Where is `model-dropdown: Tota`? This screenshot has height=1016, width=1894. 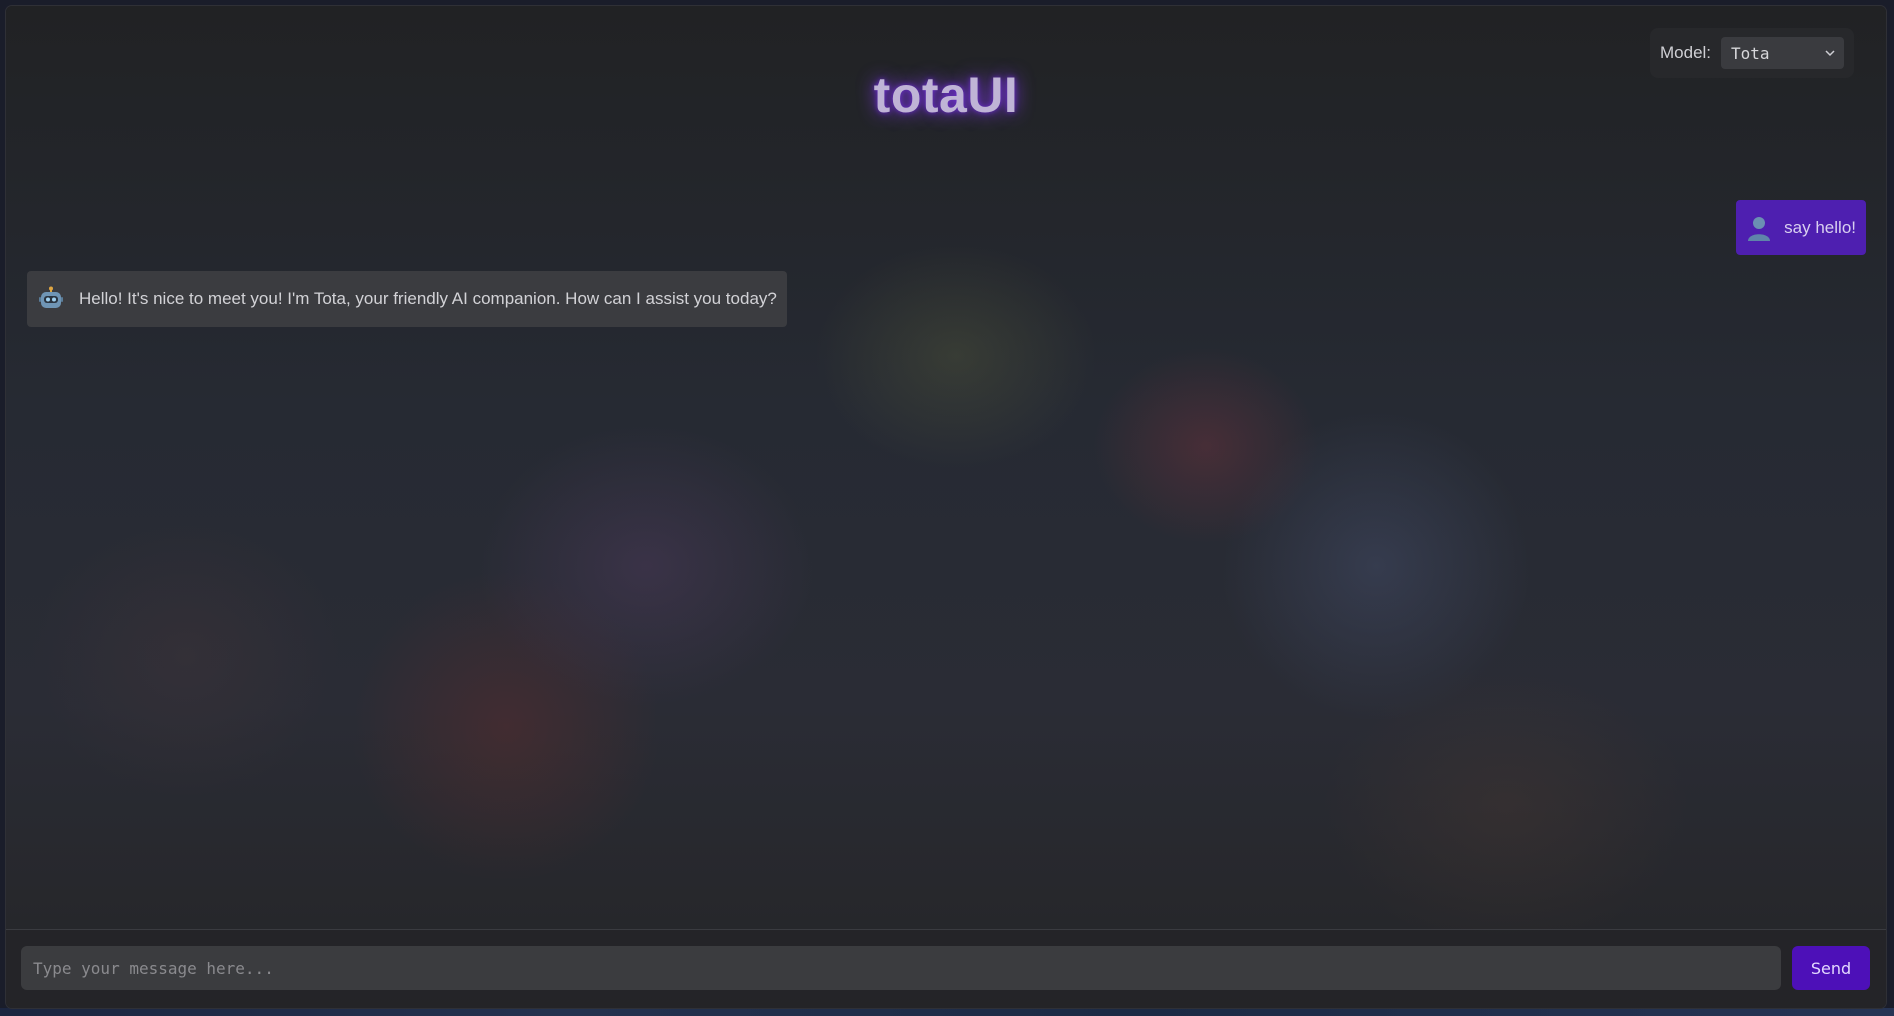 model-dropdown: Tota is located at coordinates (1782, 53).